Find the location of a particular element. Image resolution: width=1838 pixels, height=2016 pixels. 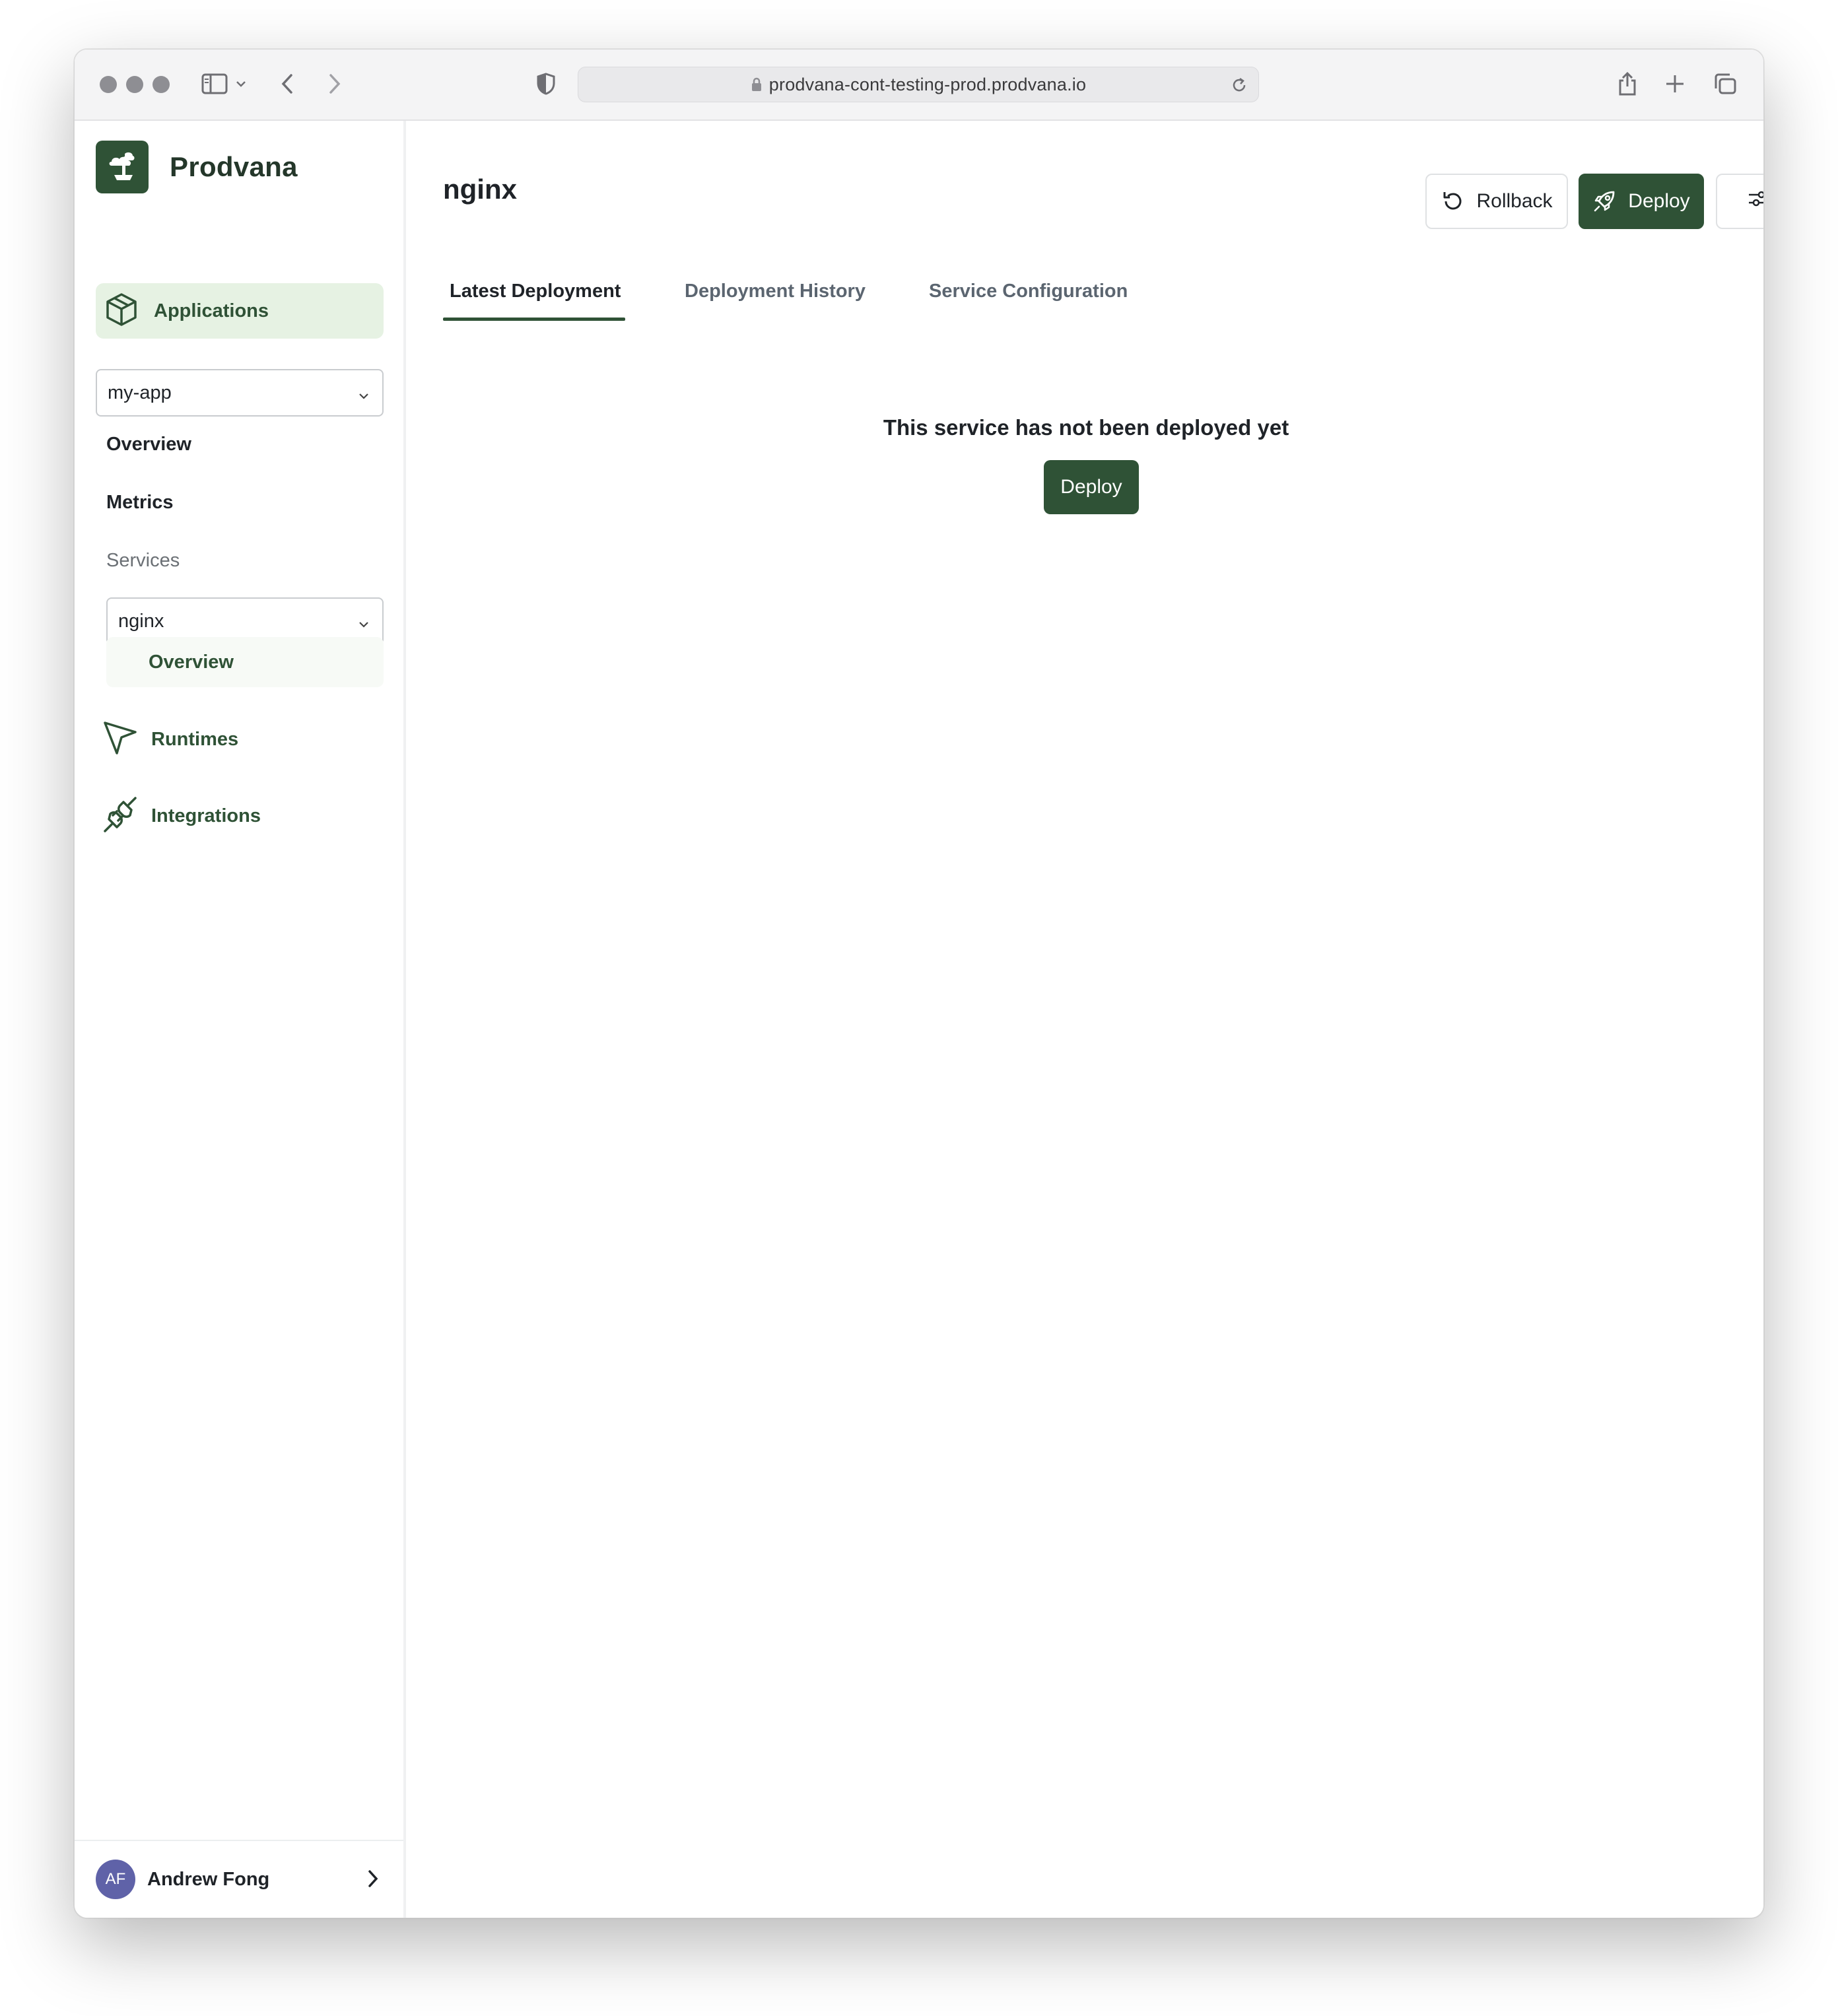

avatar: AF is located at coordinates (116, 1880).